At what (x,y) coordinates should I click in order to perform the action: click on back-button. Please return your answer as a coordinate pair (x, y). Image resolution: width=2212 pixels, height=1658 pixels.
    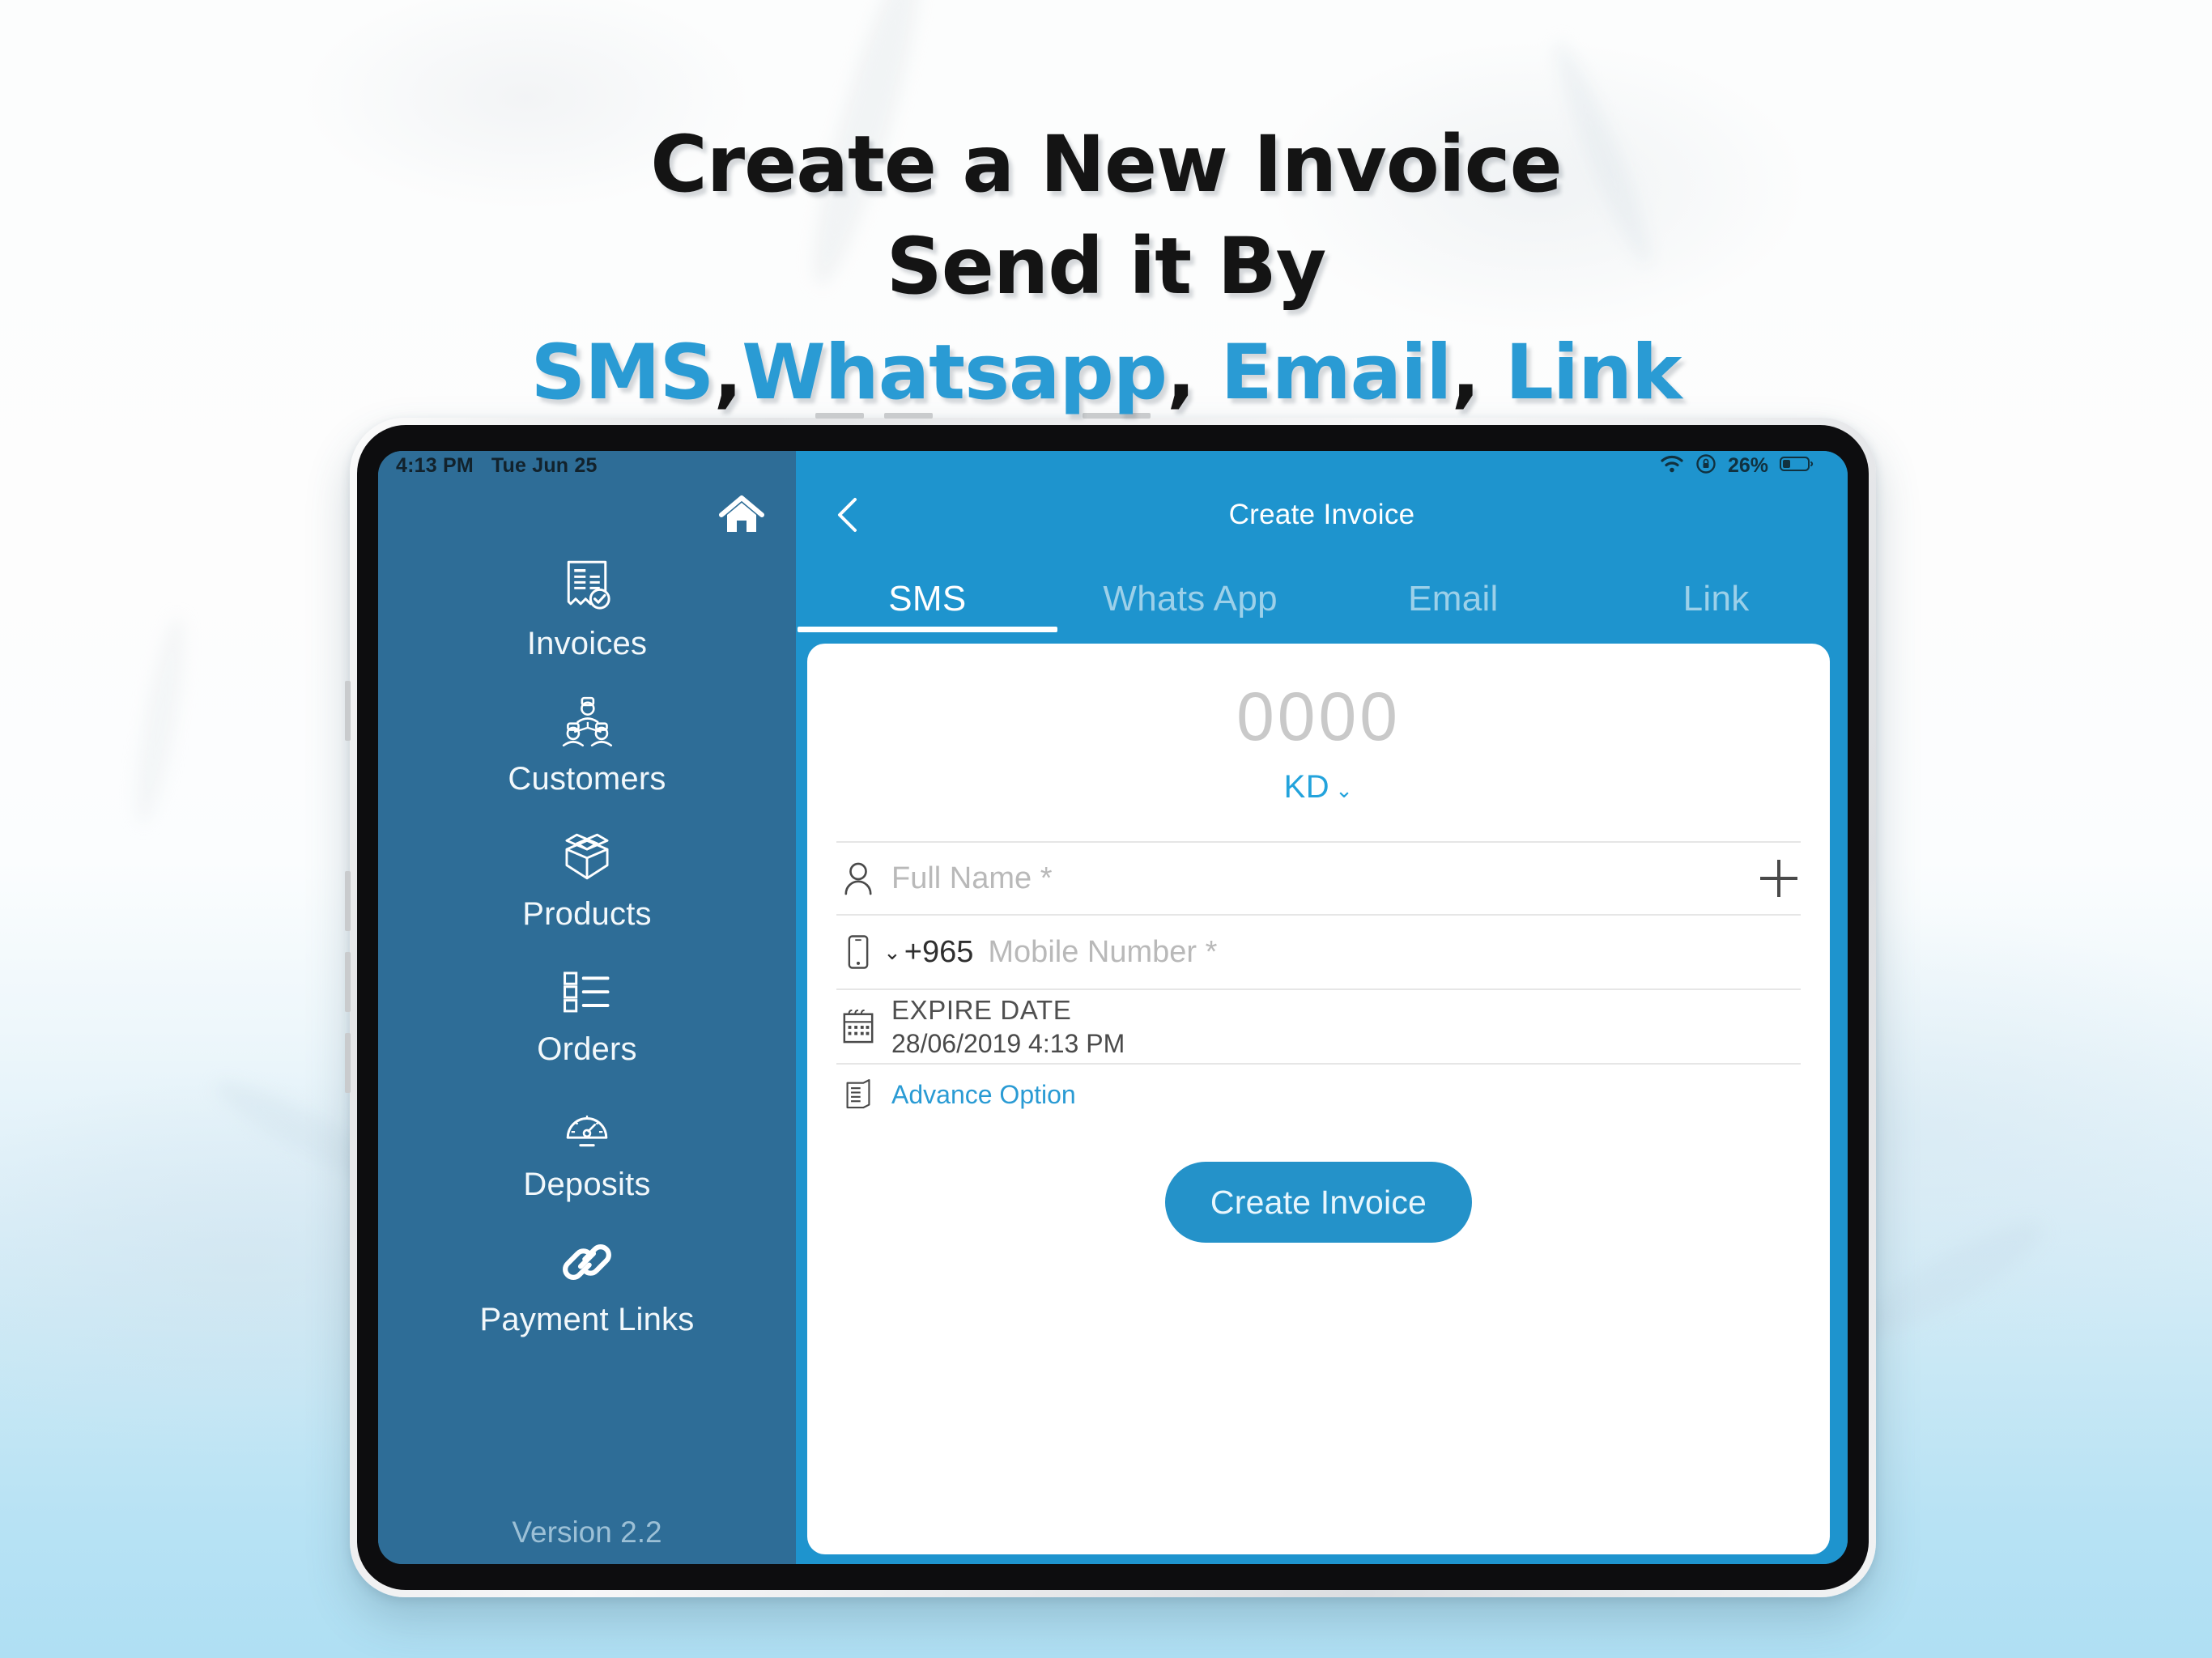
    Looking at the image, I should click on (847, 515).